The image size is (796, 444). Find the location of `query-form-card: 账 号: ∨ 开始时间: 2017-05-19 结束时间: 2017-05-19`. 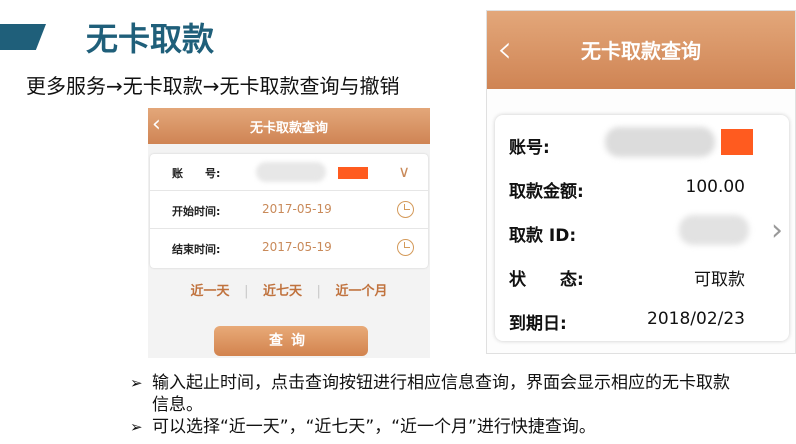

query-form-card: 账 号: ∨ 开始时间: 2017-05-19 结束时间: 2017-05-19 is located at coordinates (289, 211).